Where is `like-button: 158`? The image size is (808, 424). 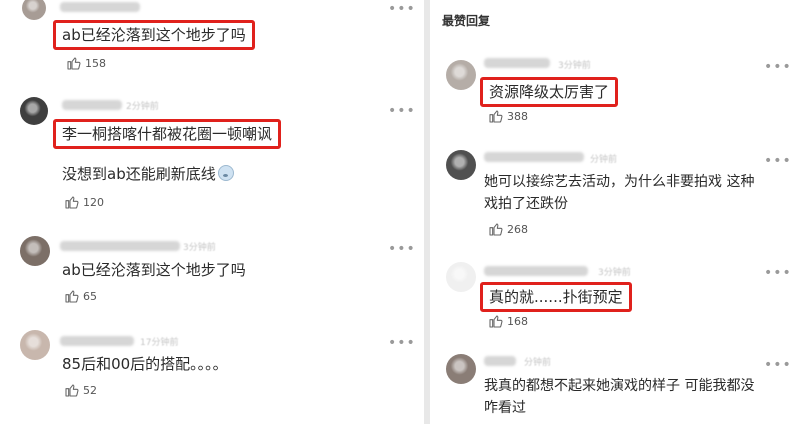
like-button: 158 is located at coordinates (86, 63).